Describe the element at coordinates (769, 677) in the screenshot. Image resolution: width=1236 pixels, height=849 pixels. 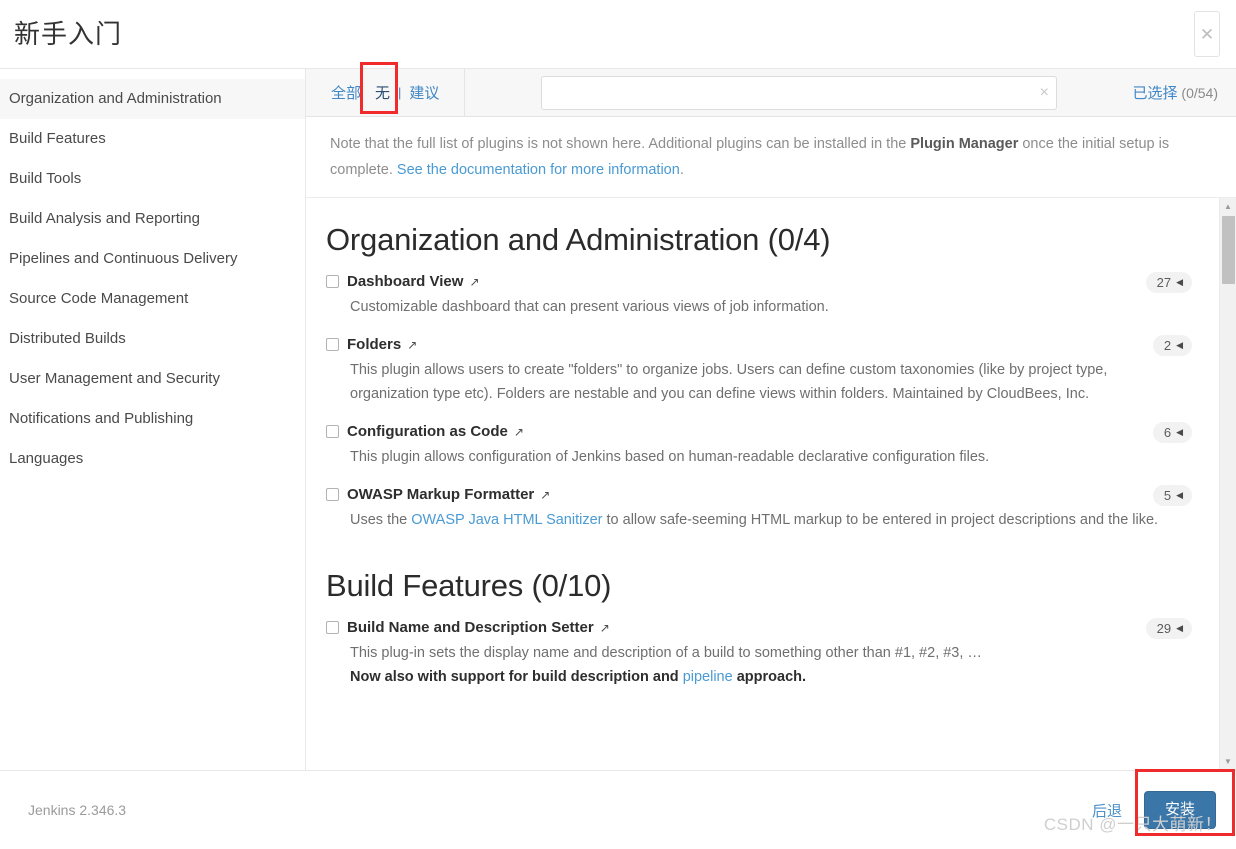
I see `description-bold: approach.` at that location.